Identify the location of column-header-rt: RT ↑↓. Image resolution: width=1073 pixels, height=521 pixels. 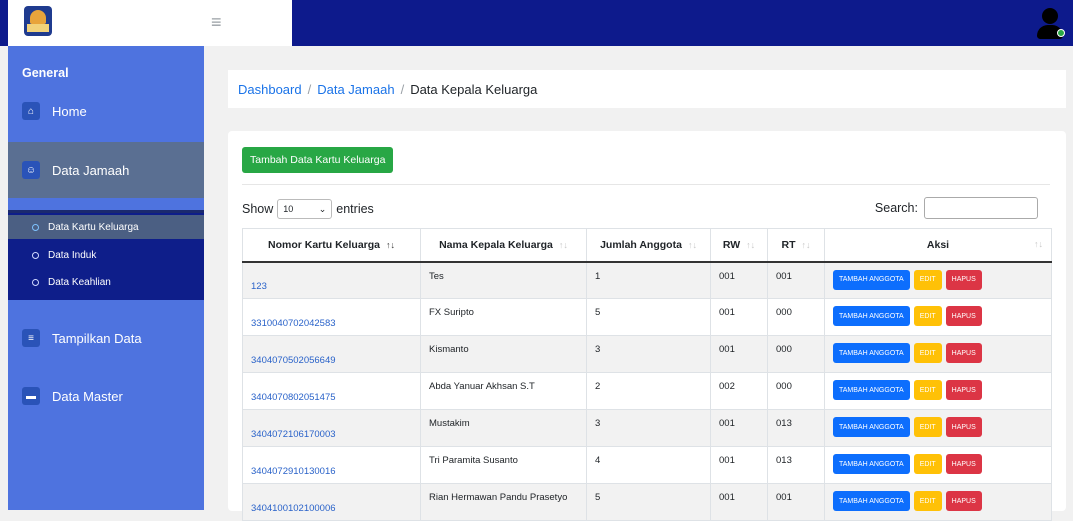
(796, 245).